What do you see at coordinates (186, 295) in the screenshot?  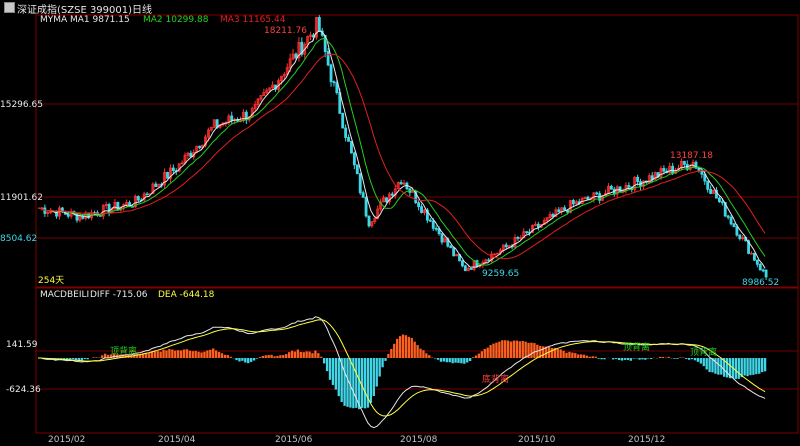 I see `macd-legend-dea: DEA -644.18` at bounding box center [186, 295].